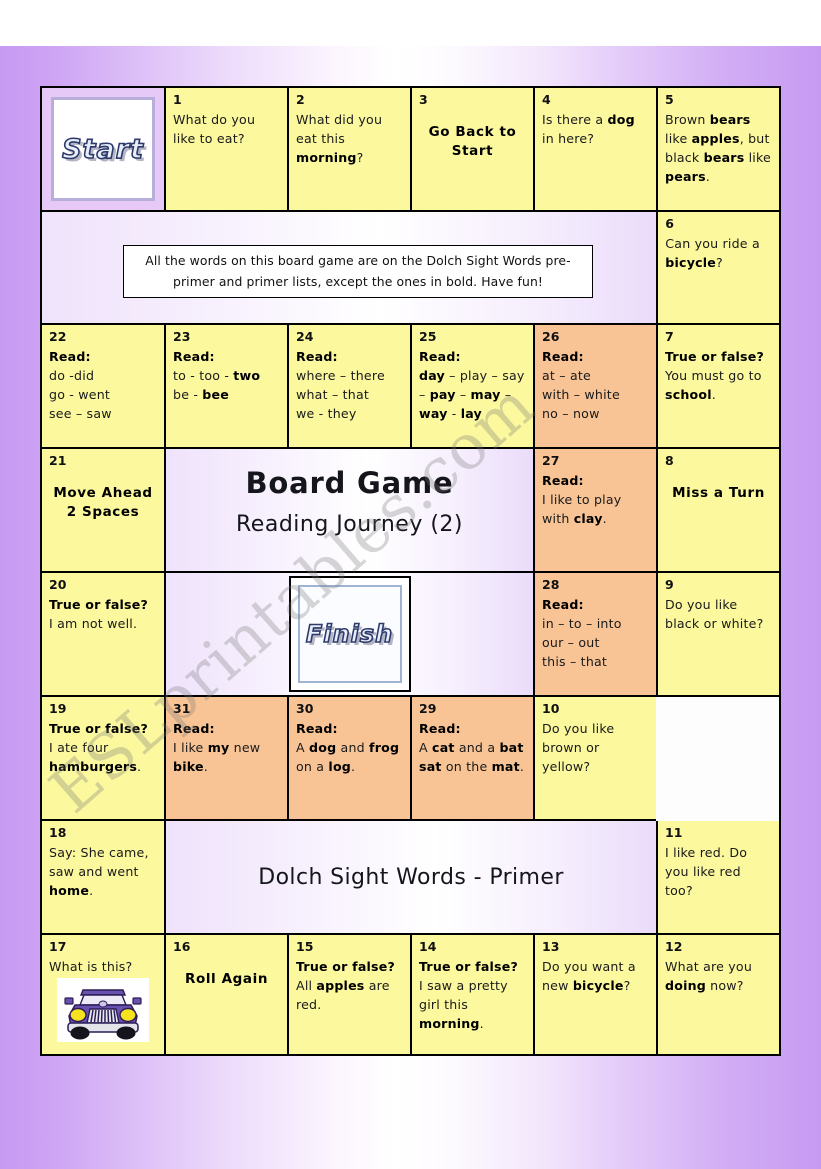 This screenshot has height=1169, width=821. Describe the element at coordinates (217, 757) in the screenshot. I see `cell-text: I like my new bike.` at that location.